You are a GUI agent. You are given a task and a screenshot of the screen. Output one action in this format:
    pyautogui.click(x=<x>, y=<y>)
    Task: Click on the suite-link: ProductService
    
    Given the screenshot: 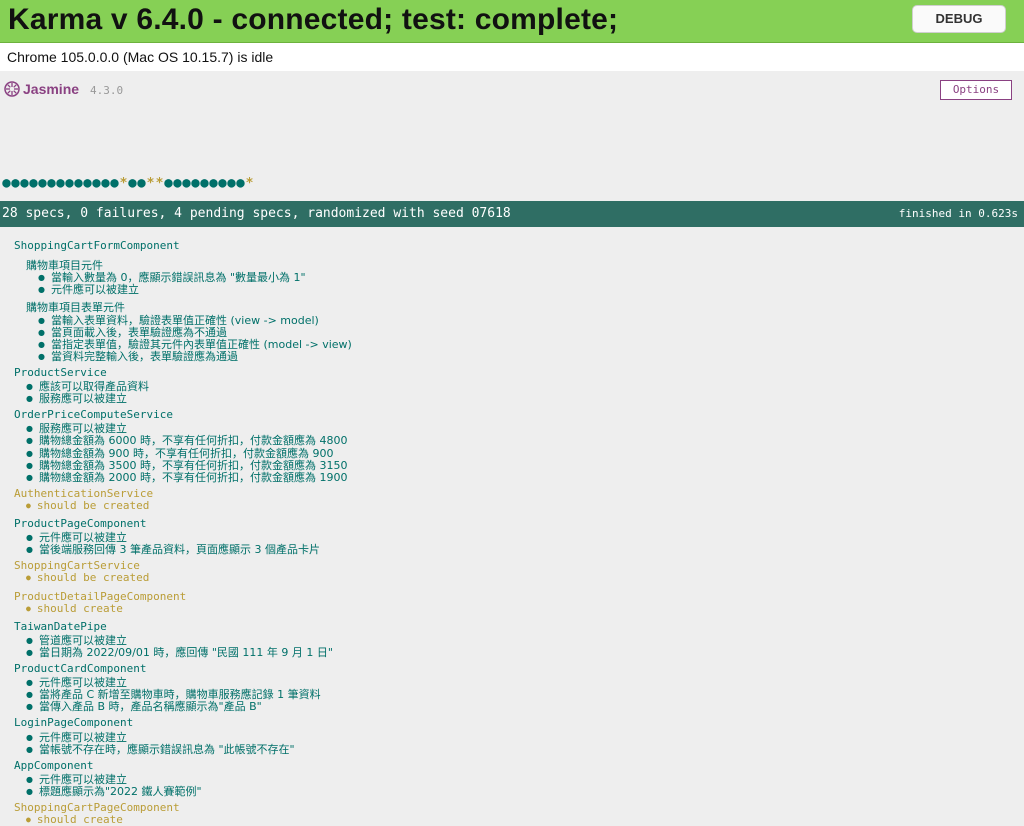 What is the action you would take?
    pyautogui.click(x=60, y=372)
    